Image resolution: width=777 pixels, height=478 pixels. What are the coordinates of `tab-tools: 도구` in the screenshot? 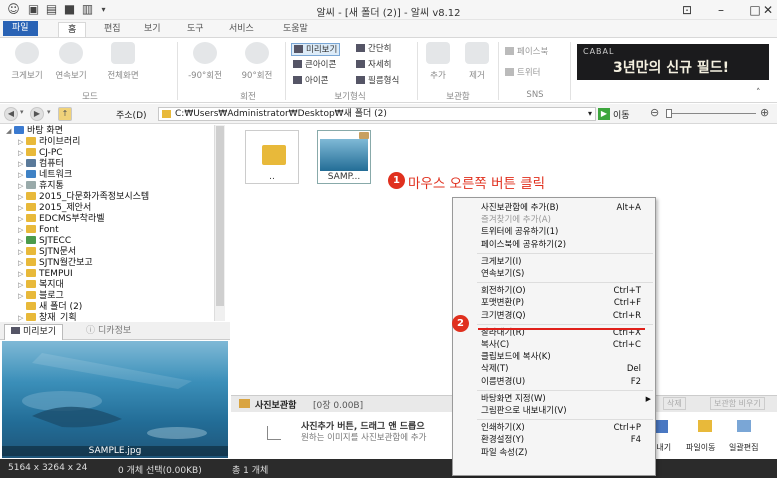 It's located at (195, 29).